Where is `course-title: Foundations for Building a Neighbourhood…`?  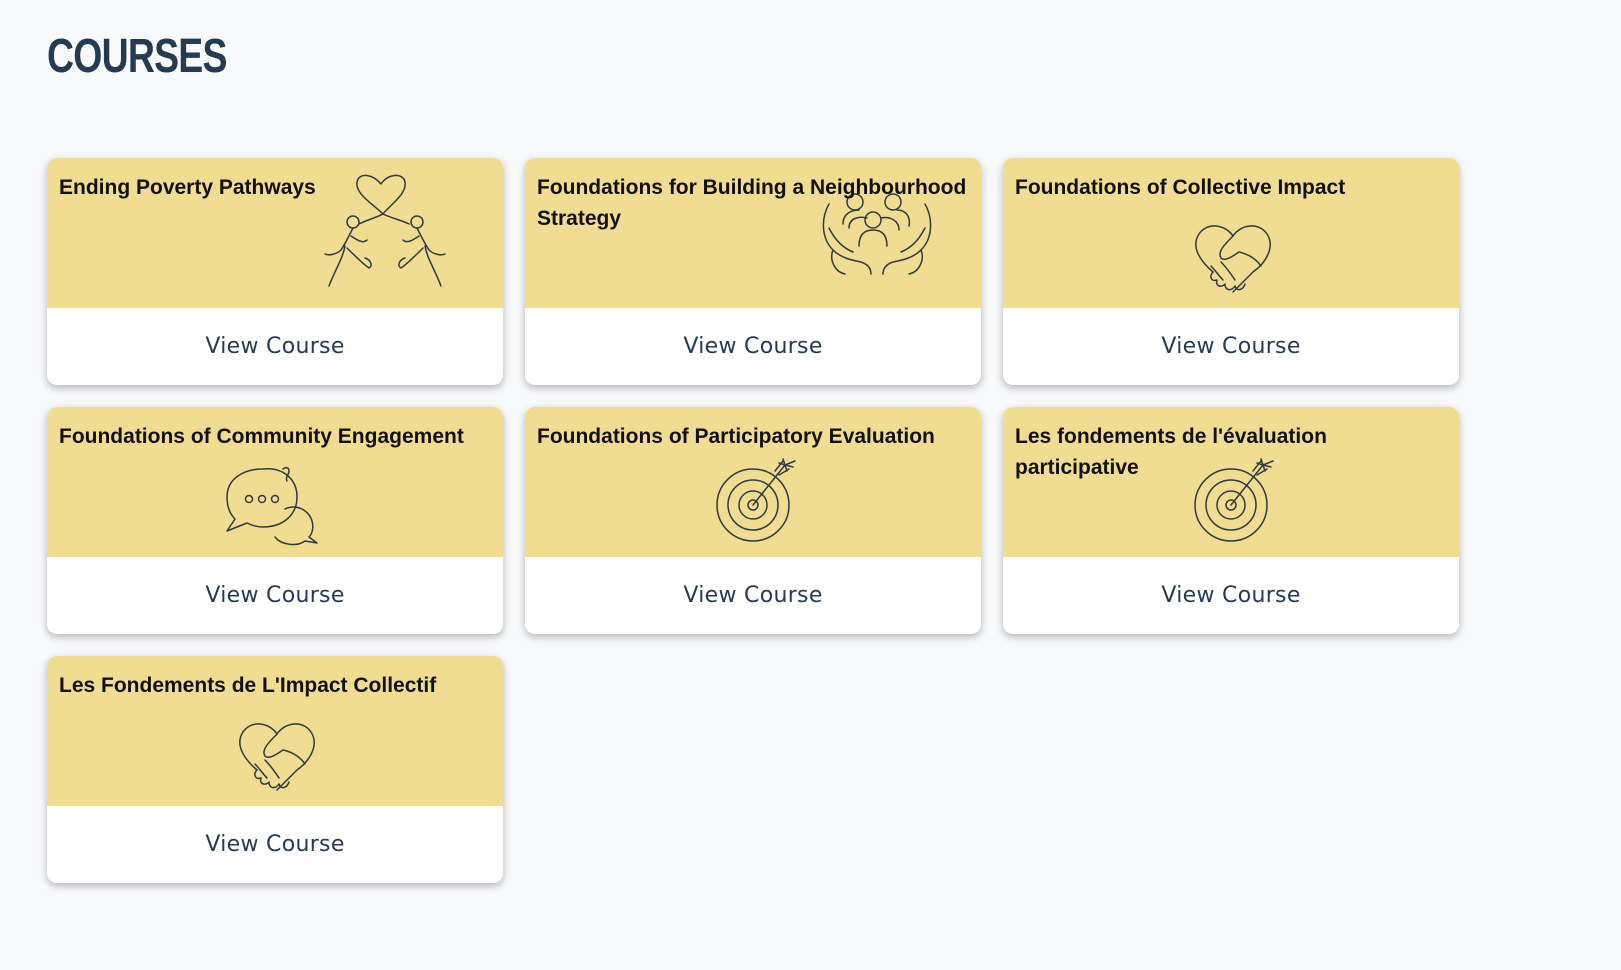
course-title: Foundations for Building a Neighbourhood… is located at coordinates (752, 203).